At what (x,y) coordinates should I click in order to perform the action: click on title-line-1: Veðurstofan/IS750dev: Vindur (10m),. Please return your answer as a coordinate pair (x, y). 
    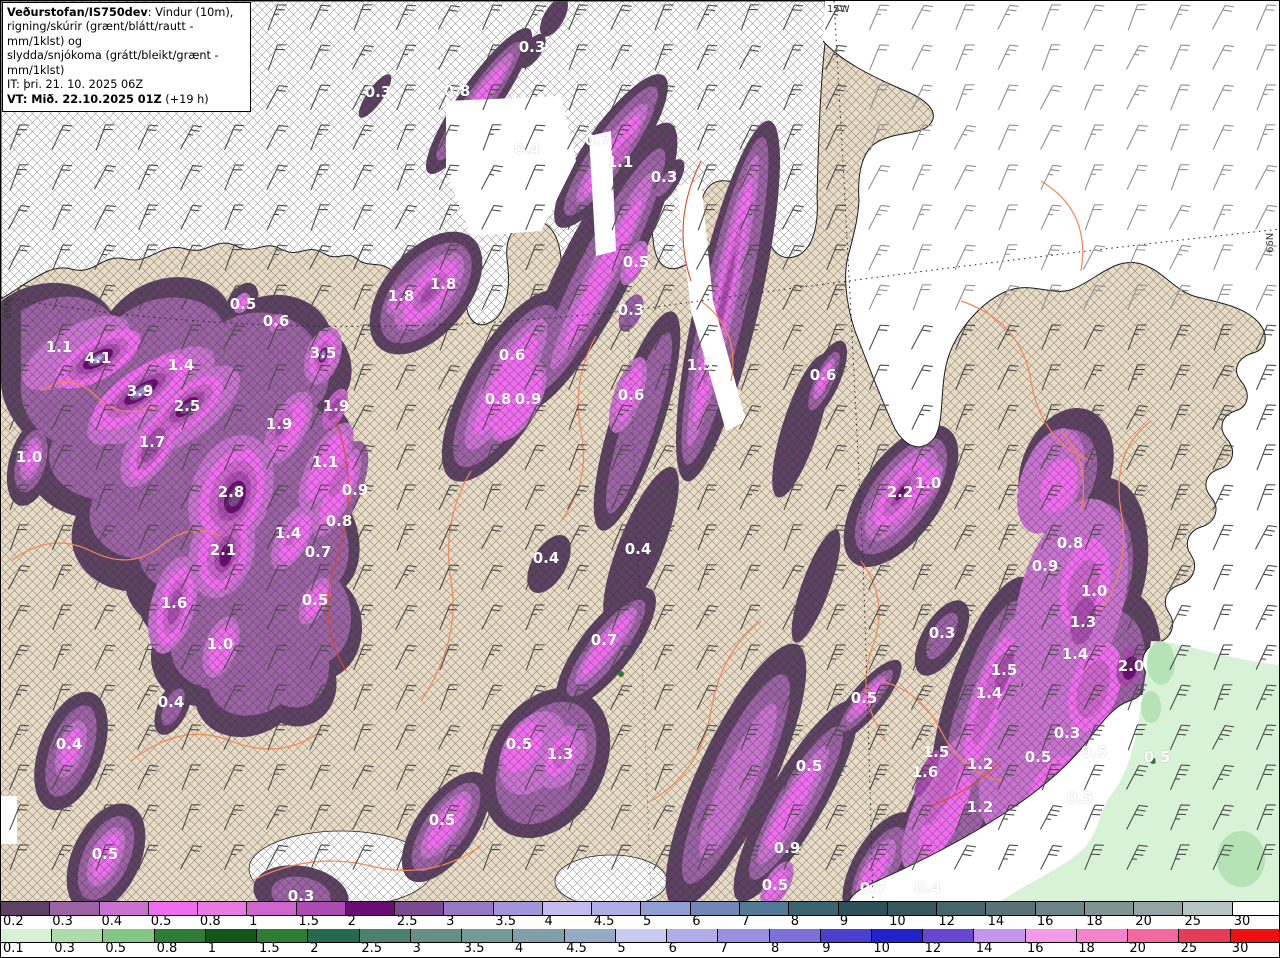
    Looking at the image, I should click on (120, 12).